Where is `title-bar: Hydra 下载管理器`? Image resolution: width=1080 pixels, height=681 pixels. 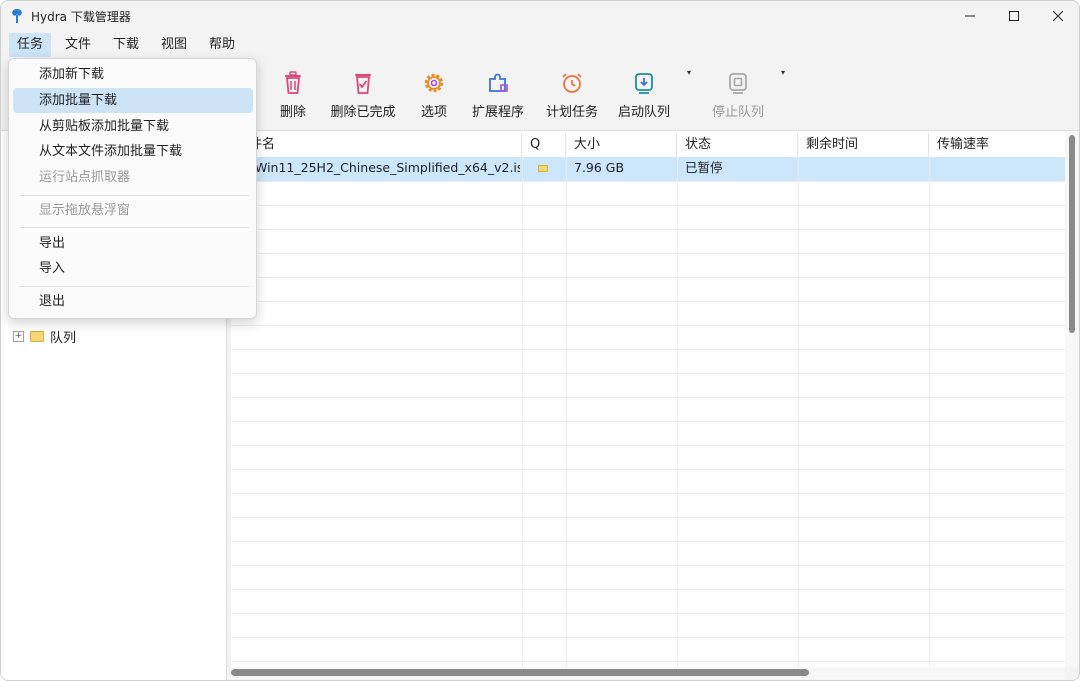 title-bar: Hydra 下载管理器 is located at coordinates (540, 16).